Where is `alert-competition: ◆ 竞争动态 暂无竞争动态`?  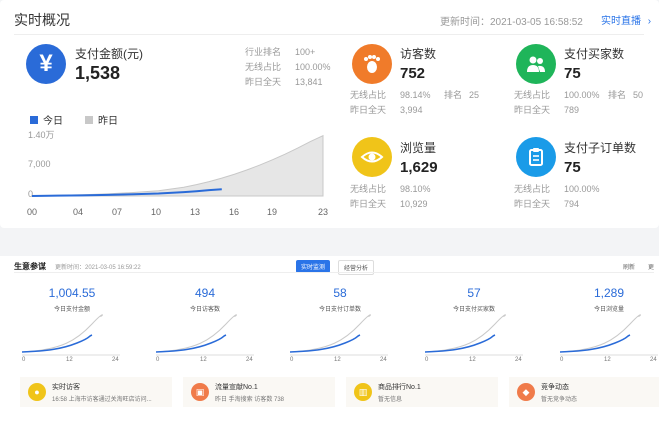 alert-competition: ◆ 竞争动态 暂无竞争动态 is located at coordinates (584, 392).